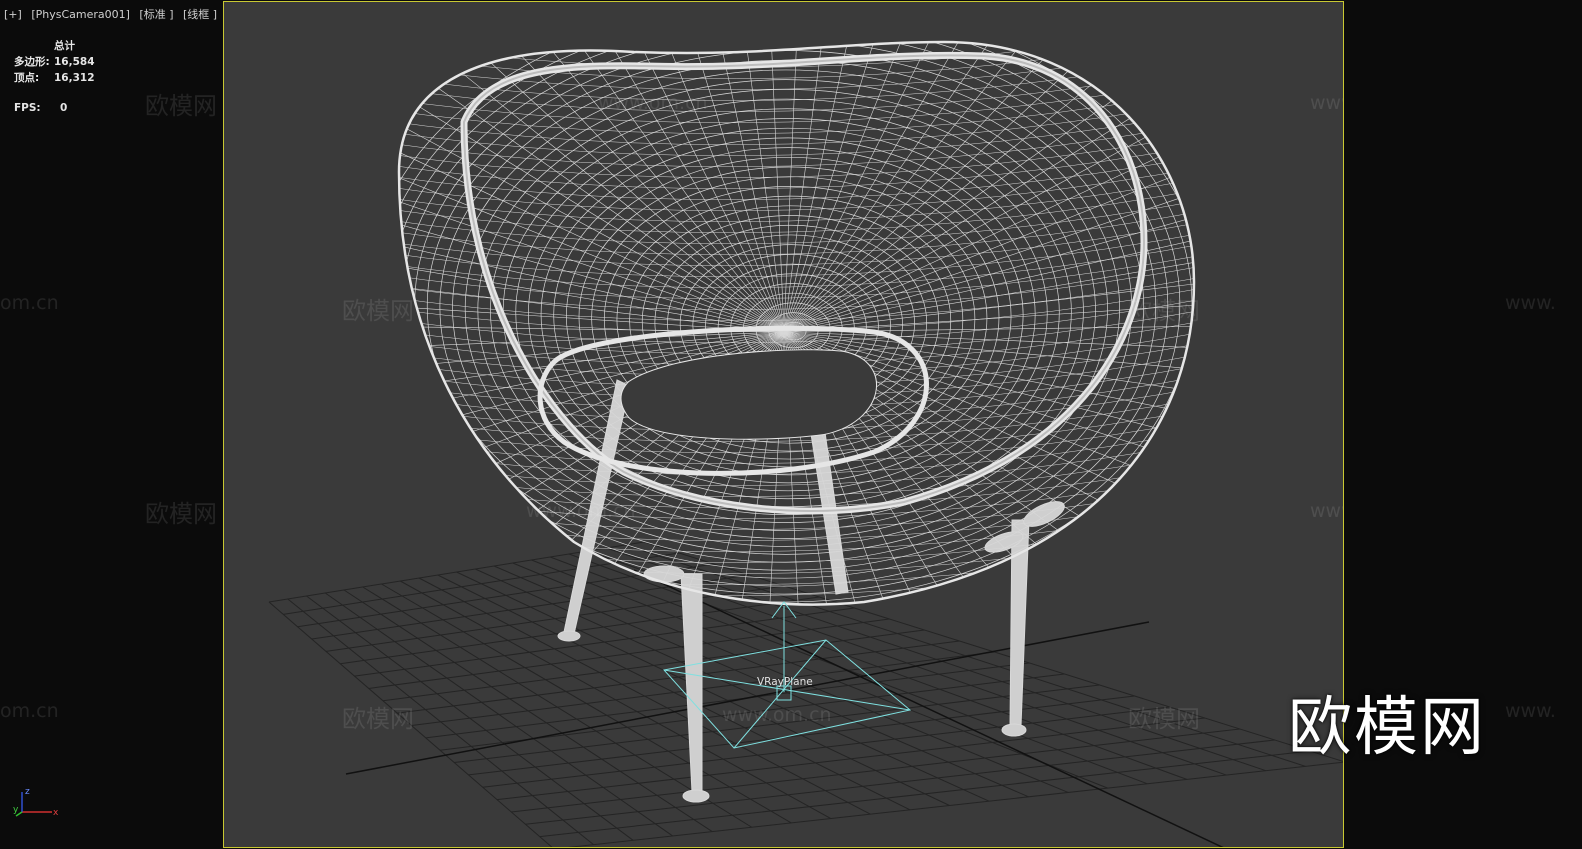 The height and width of the screenshot is (849, 1582). Describe the element at coordinates (56, 813) in the screenshot. I see `gizmo-x-label: x` at that location.